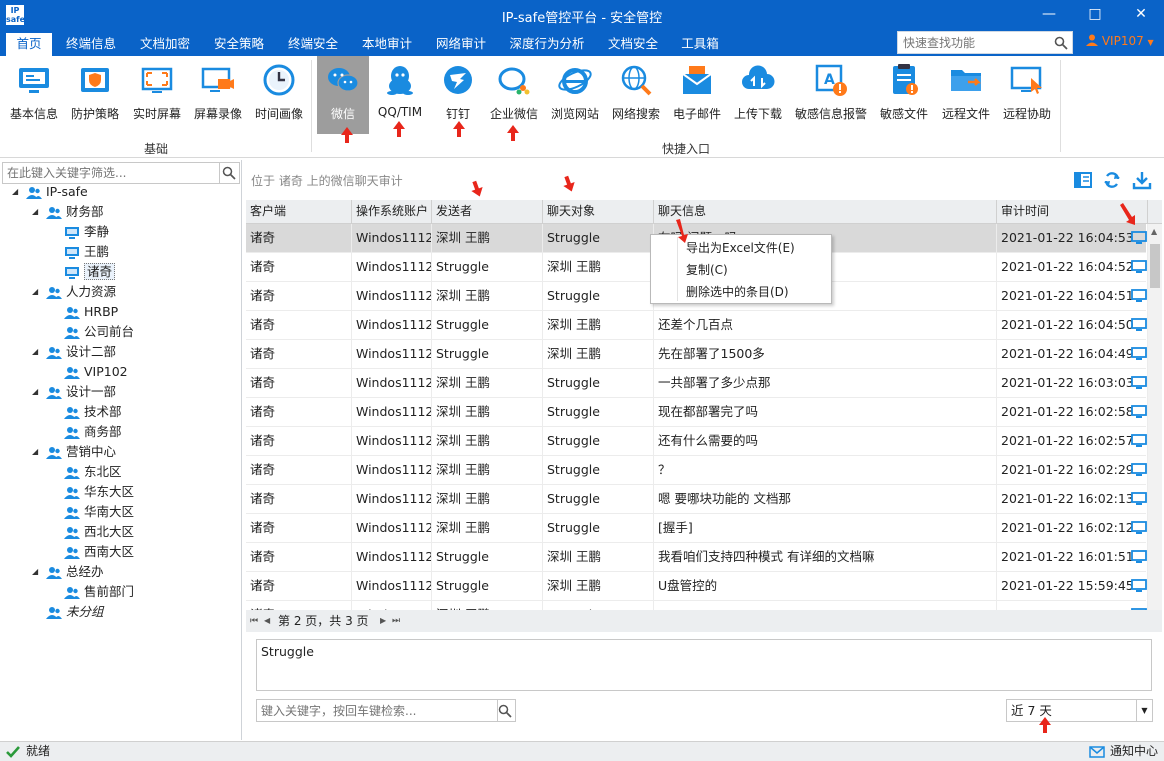  Describe the element at coordinates (267, 621) in the screenshot. I see `prev-page-icon: ◀` at that location.